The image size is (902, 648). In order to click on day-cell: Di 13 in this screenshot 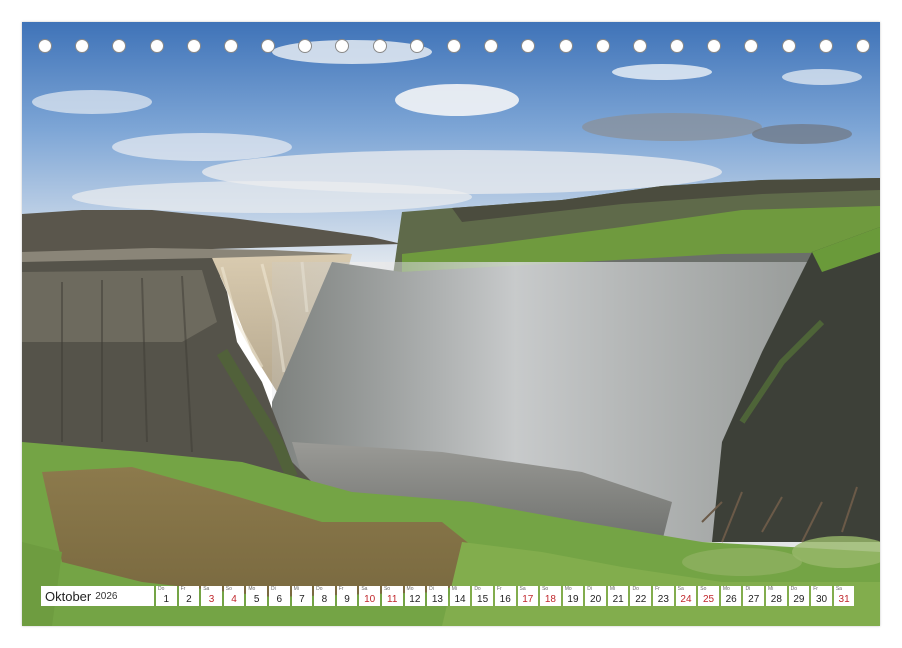, I will do `click(437, 596)`.